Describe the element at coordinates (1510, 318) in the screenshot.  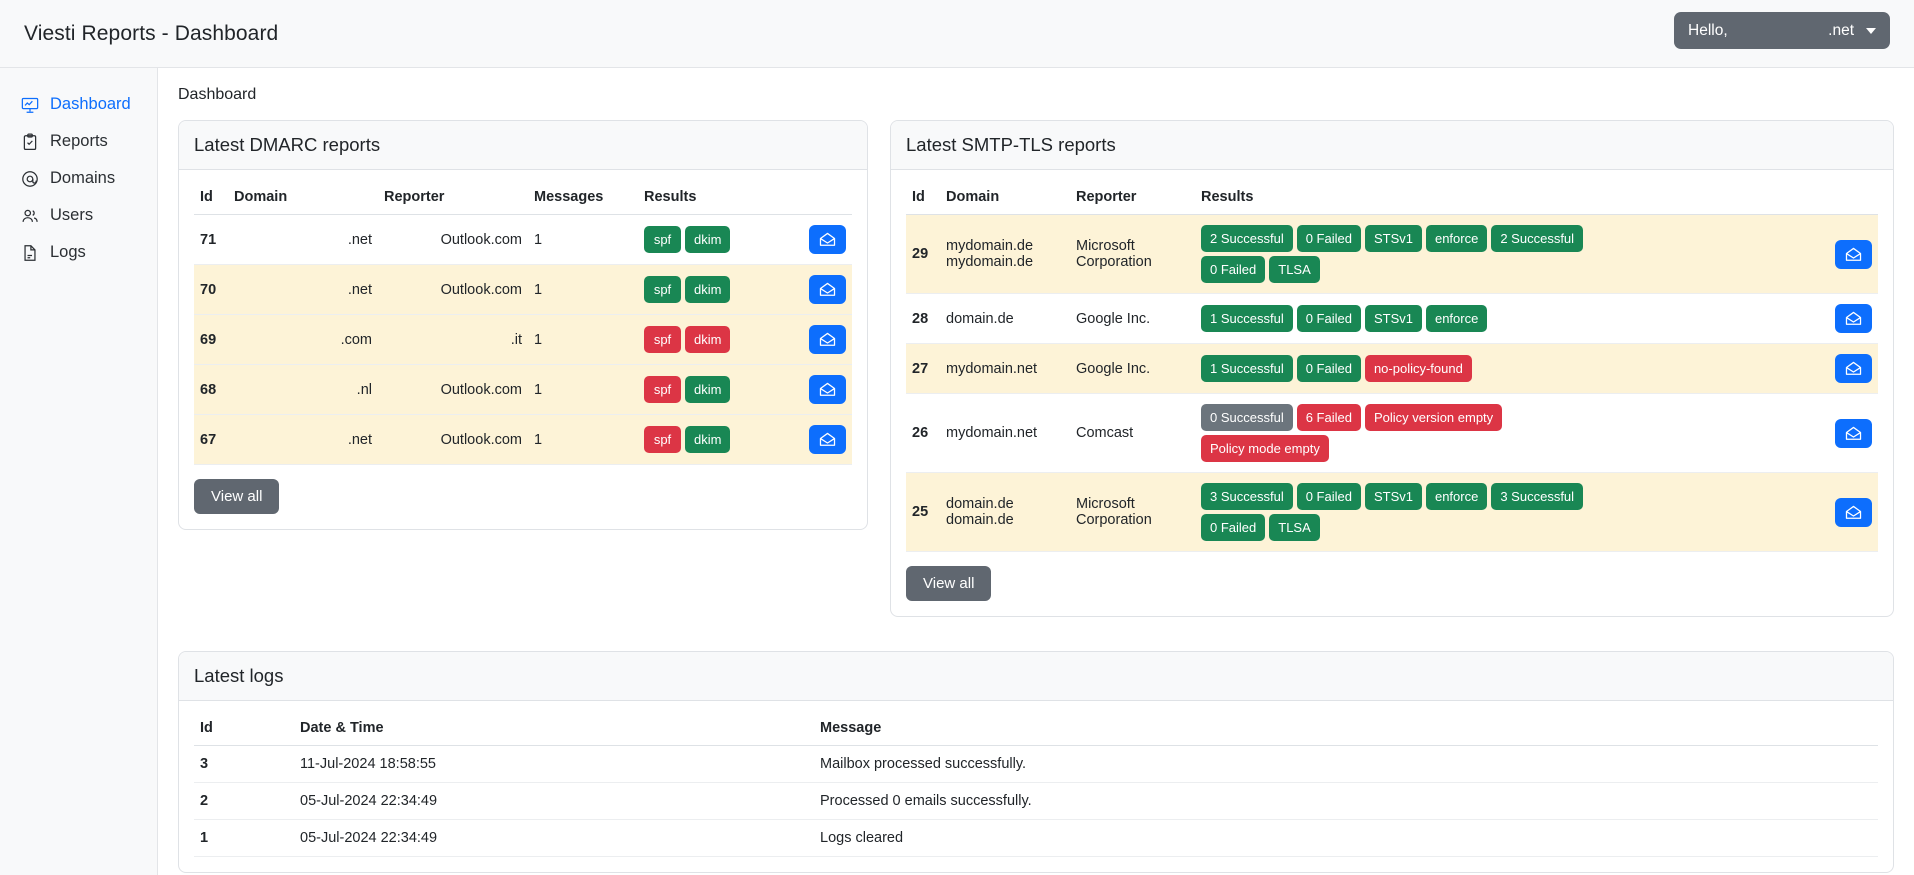
I see `row-results: 1 Successful 0 Failed STSv1 enforce` at that location.